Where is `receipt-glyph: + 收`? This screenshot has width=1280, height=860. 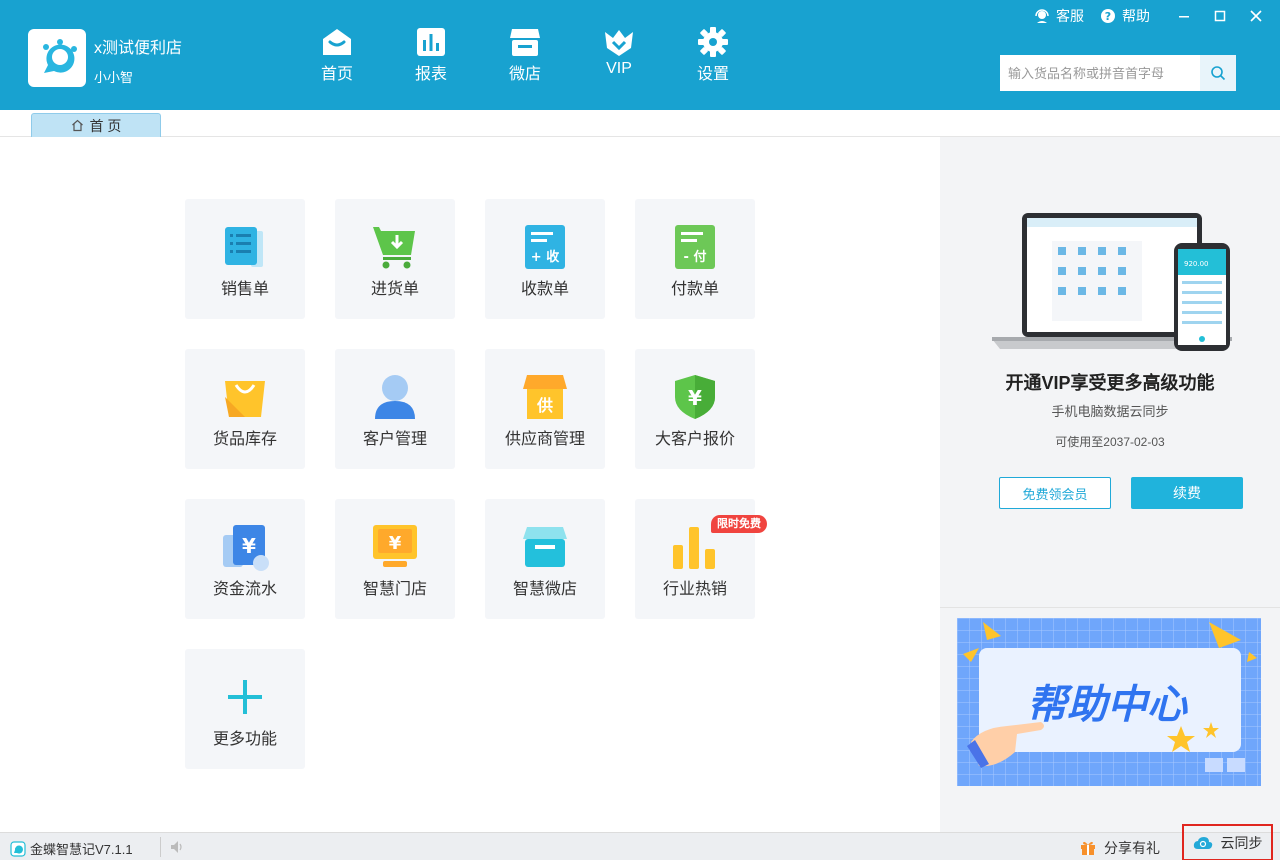
receipt-glyph: + 收 is located at coordinates (545, 257).